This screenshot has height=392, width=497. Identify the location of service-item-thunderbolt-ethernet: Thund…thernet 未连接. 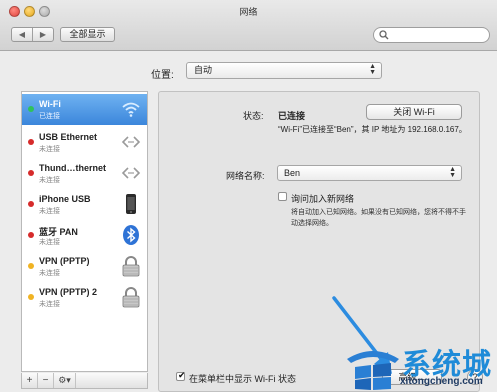
(84, 173).